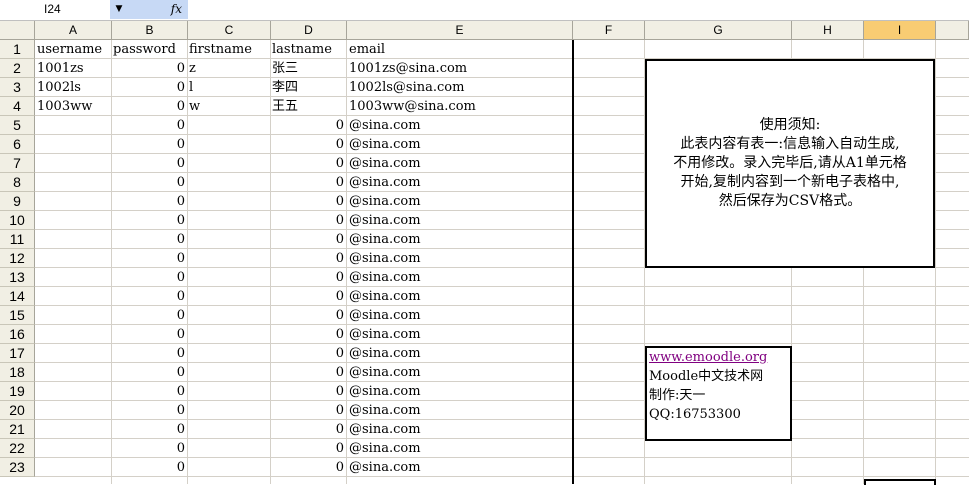  What do you see at coordinates (229, 68) in the screenshot?
I see `table-cell: z` at bounding box center [229, 68].